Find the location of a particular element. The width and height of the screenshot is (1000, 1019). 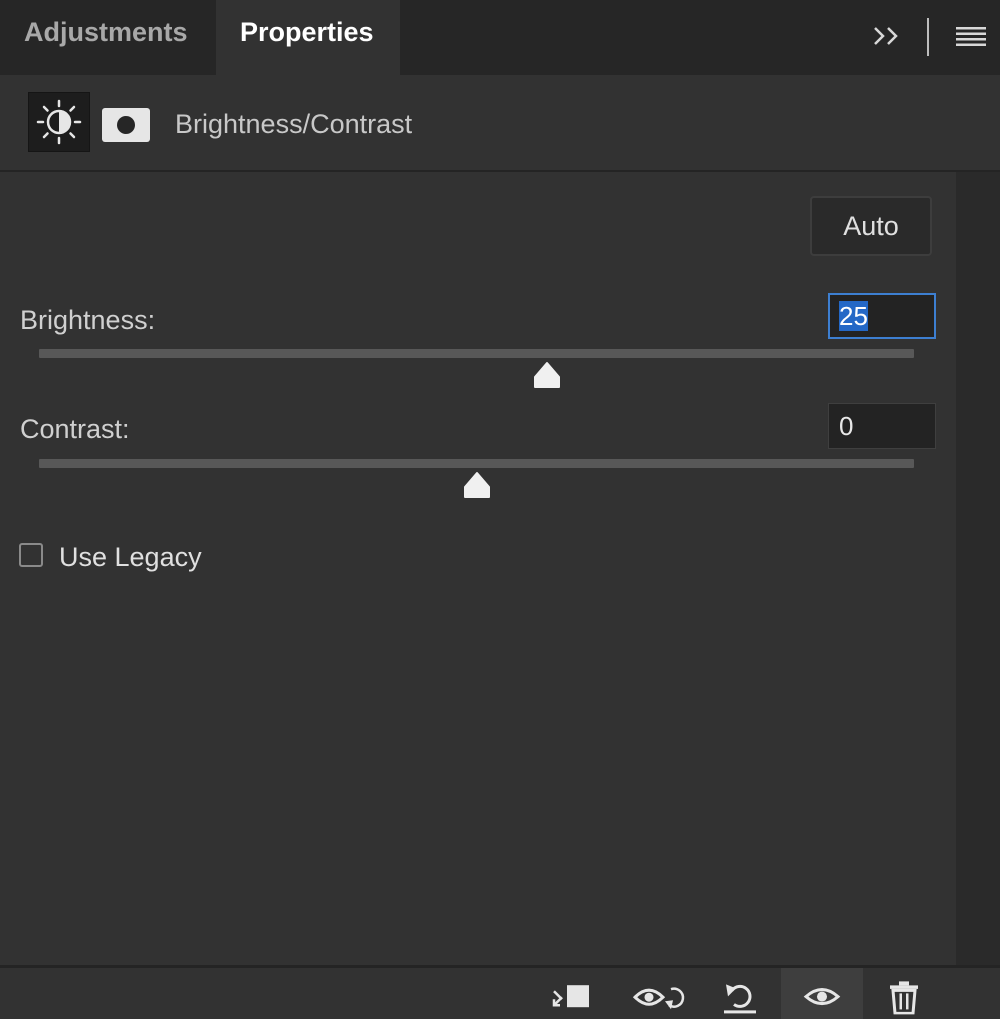

delete-button is located at coordinates (904, 993).